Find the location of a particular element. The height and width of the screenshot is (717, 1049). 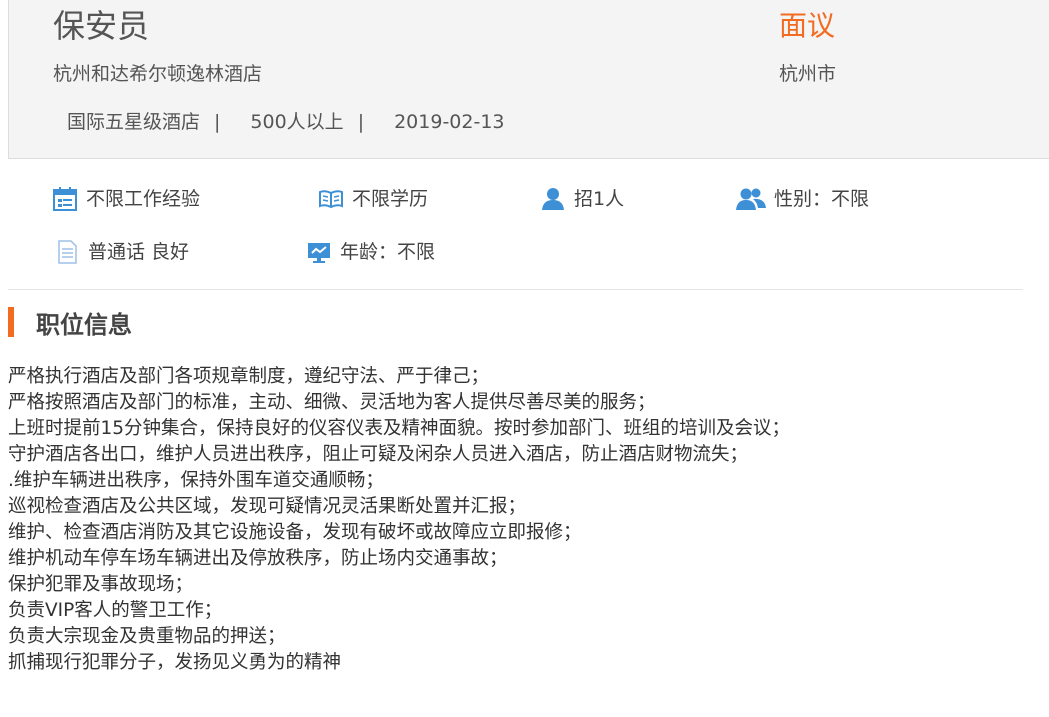

person-icon is located at coordinates (553, 199).